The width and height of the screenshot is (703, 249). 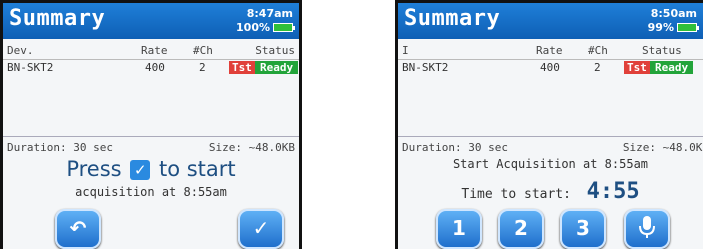 I want to click on microphone-button, so click(x=647, y=229).